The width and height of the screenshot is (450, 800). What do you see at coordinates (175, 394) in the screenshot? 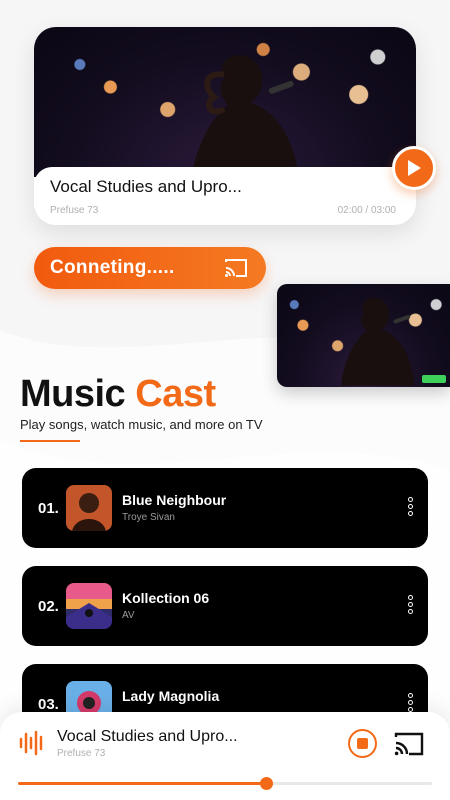
I see `title-accent: Cast` at bounding box center [175, 394].